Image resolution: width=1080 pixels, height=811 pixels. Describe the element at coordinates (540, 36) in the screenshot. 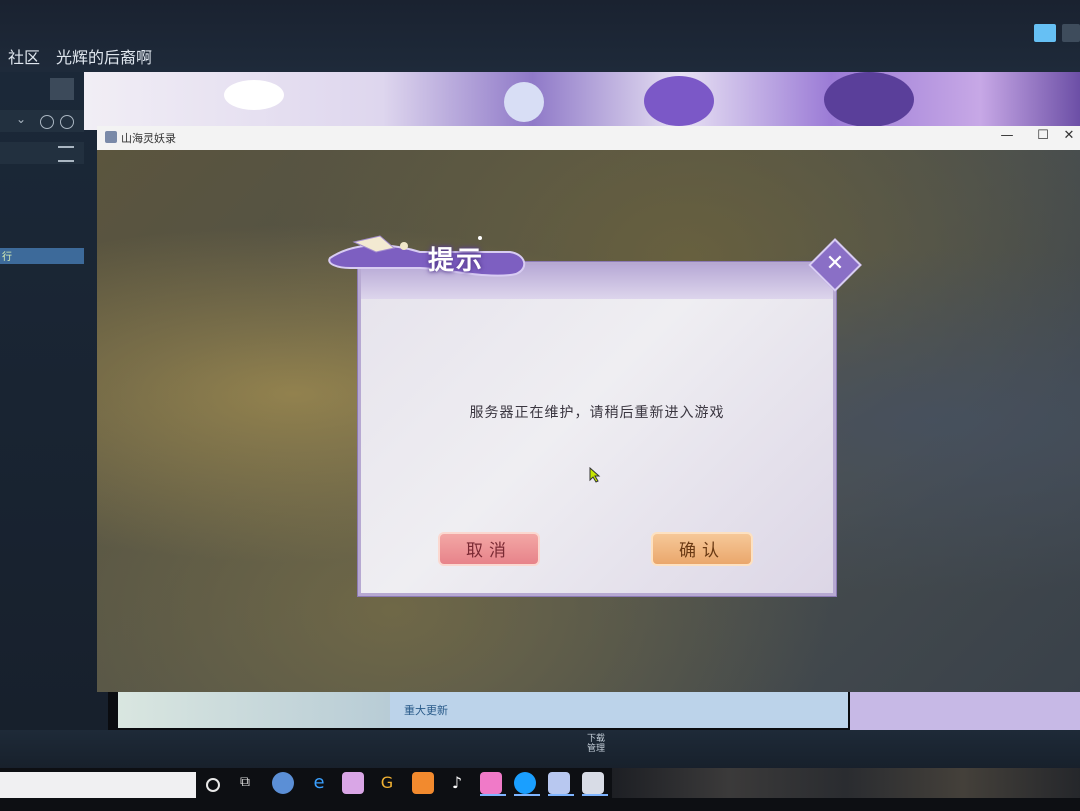

I see `steam-topbar: 社区 光辉的后裔啊` at that location.